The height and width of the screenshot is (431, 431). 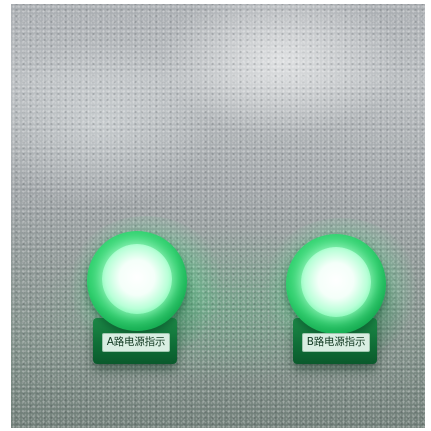 What do you see at coordinates (336, 282) in the screenshot?
I see `indicator-b-light` at bounding box center [336, 282].